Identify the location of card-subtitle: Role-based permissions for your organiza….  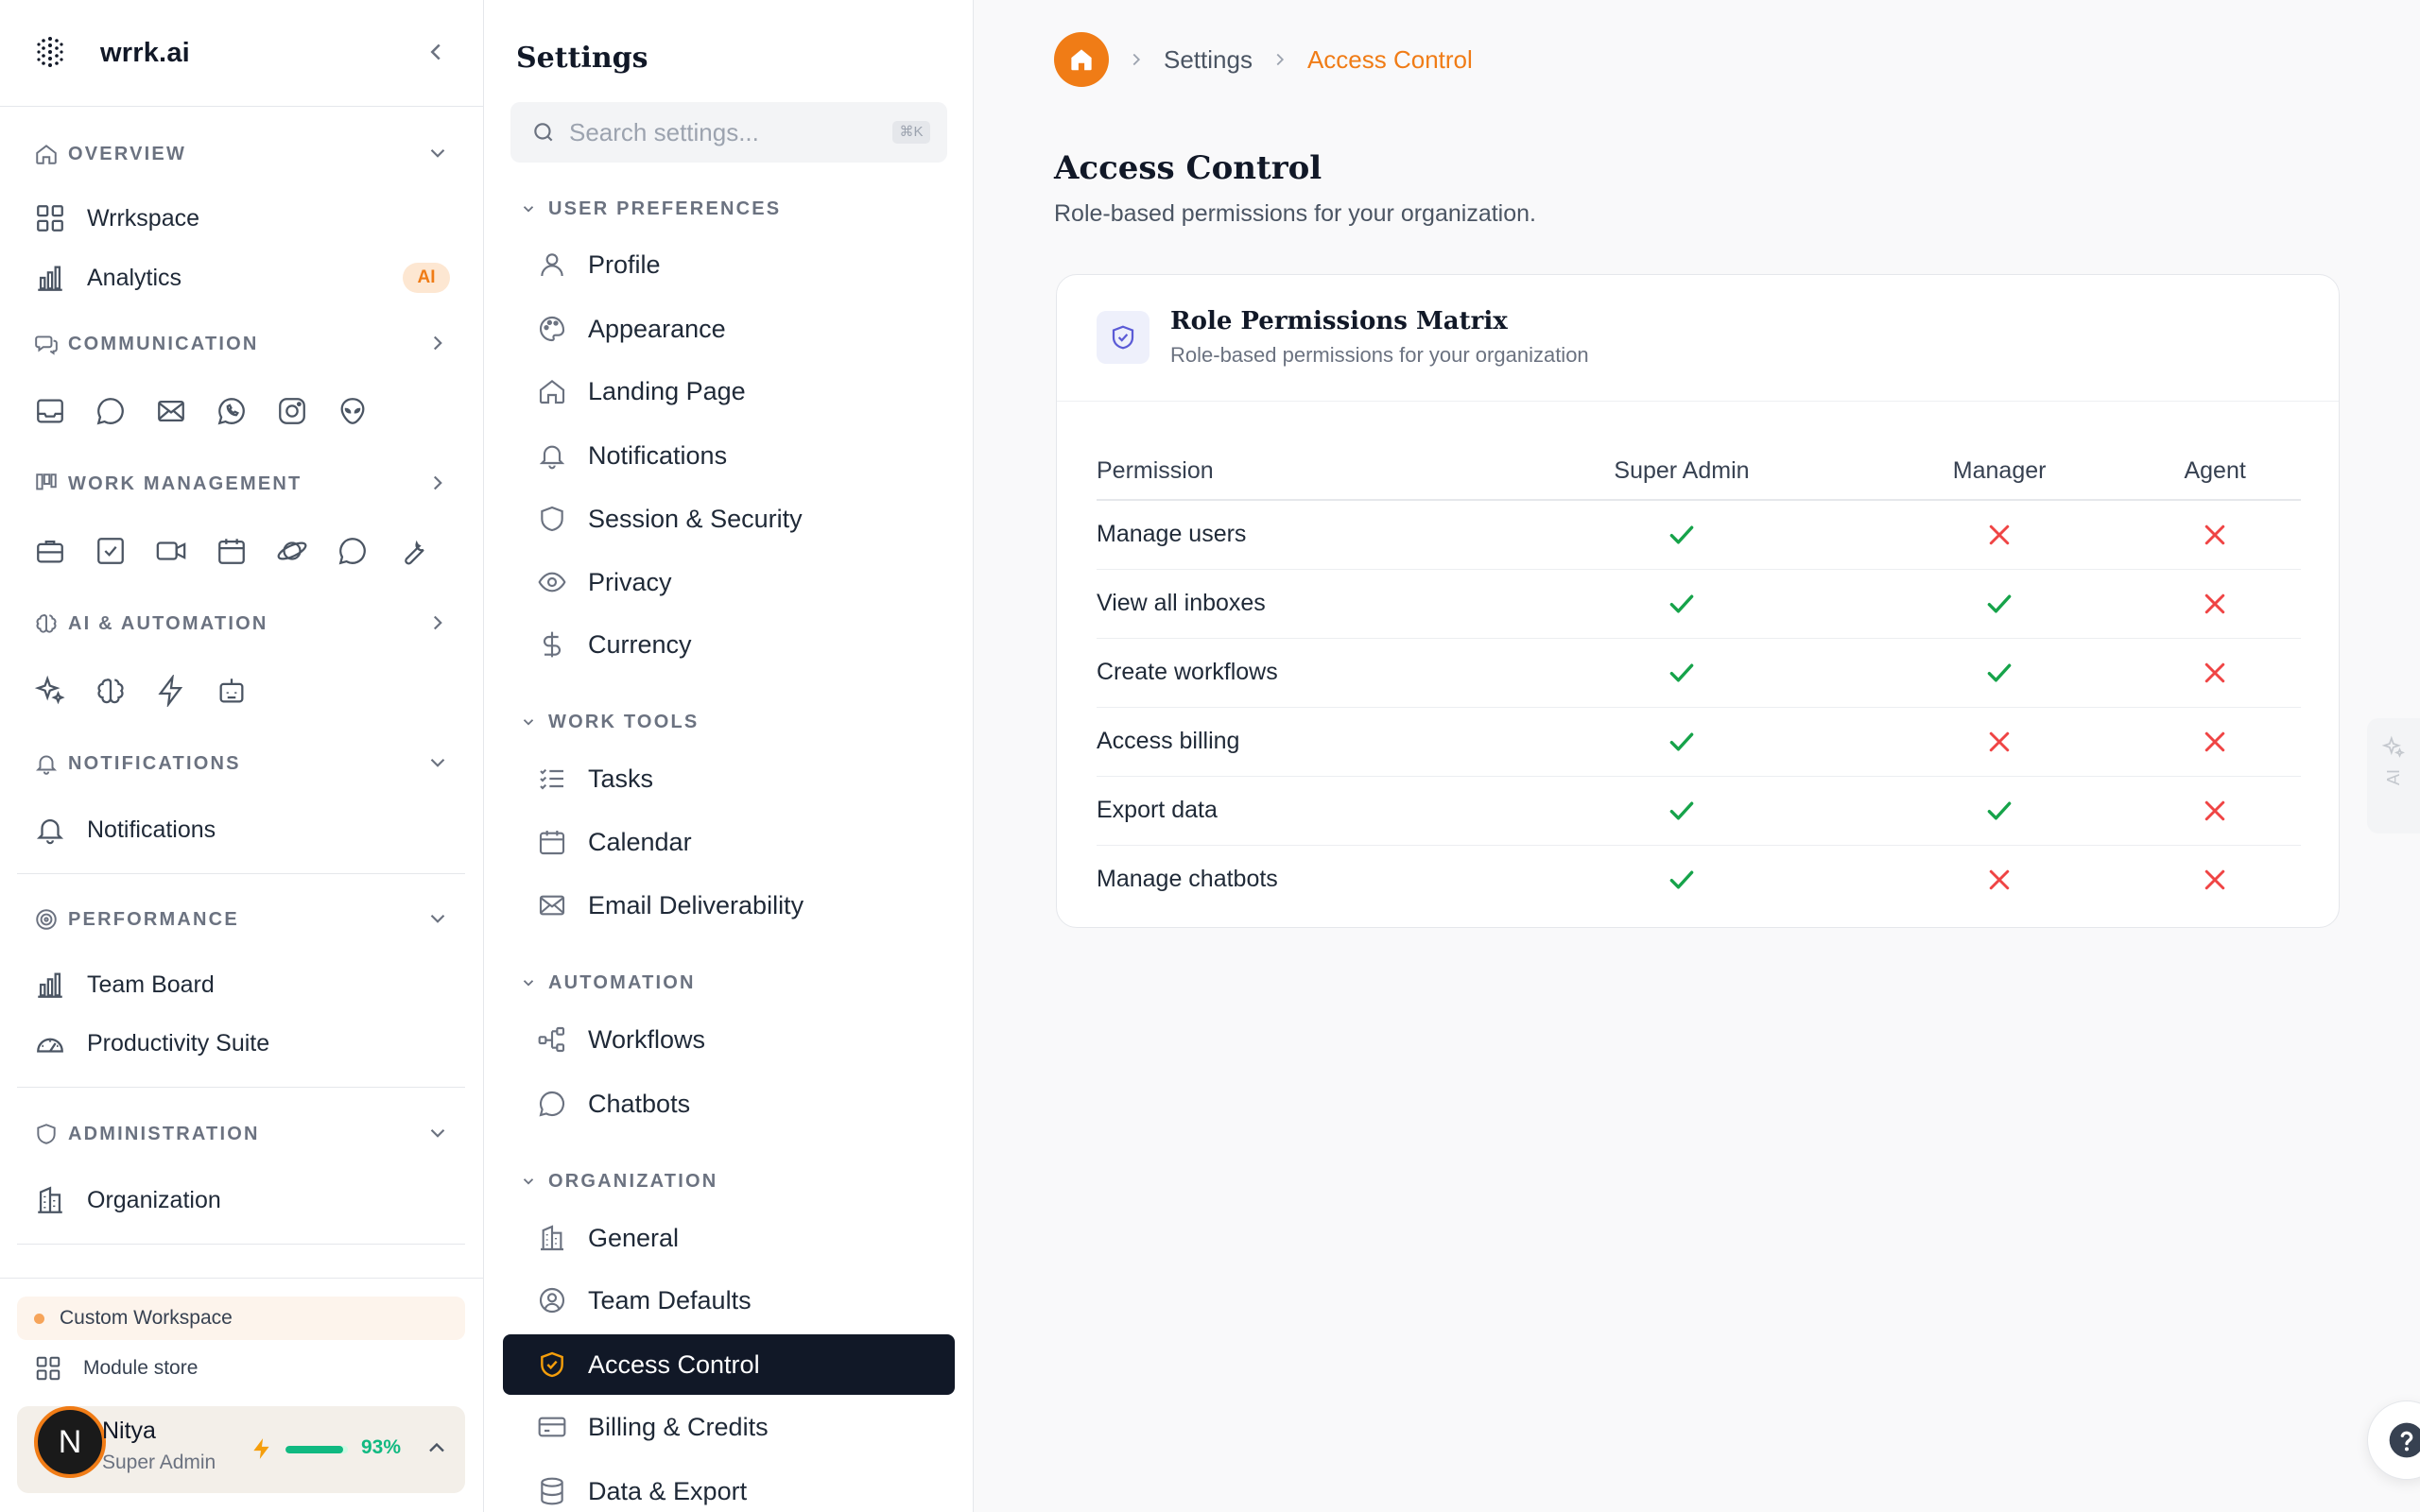
(1379, 355).